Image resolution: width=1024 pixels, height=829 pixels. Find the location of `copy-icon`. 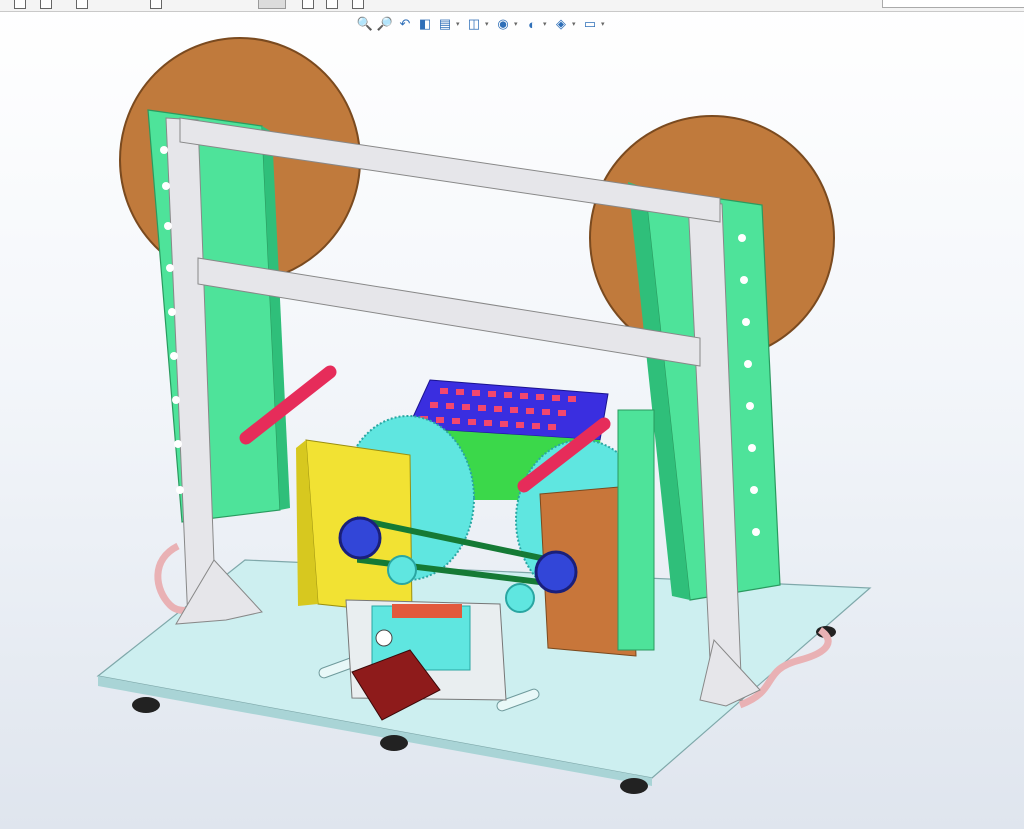

copy-icon is located at coordinates (82, 4).